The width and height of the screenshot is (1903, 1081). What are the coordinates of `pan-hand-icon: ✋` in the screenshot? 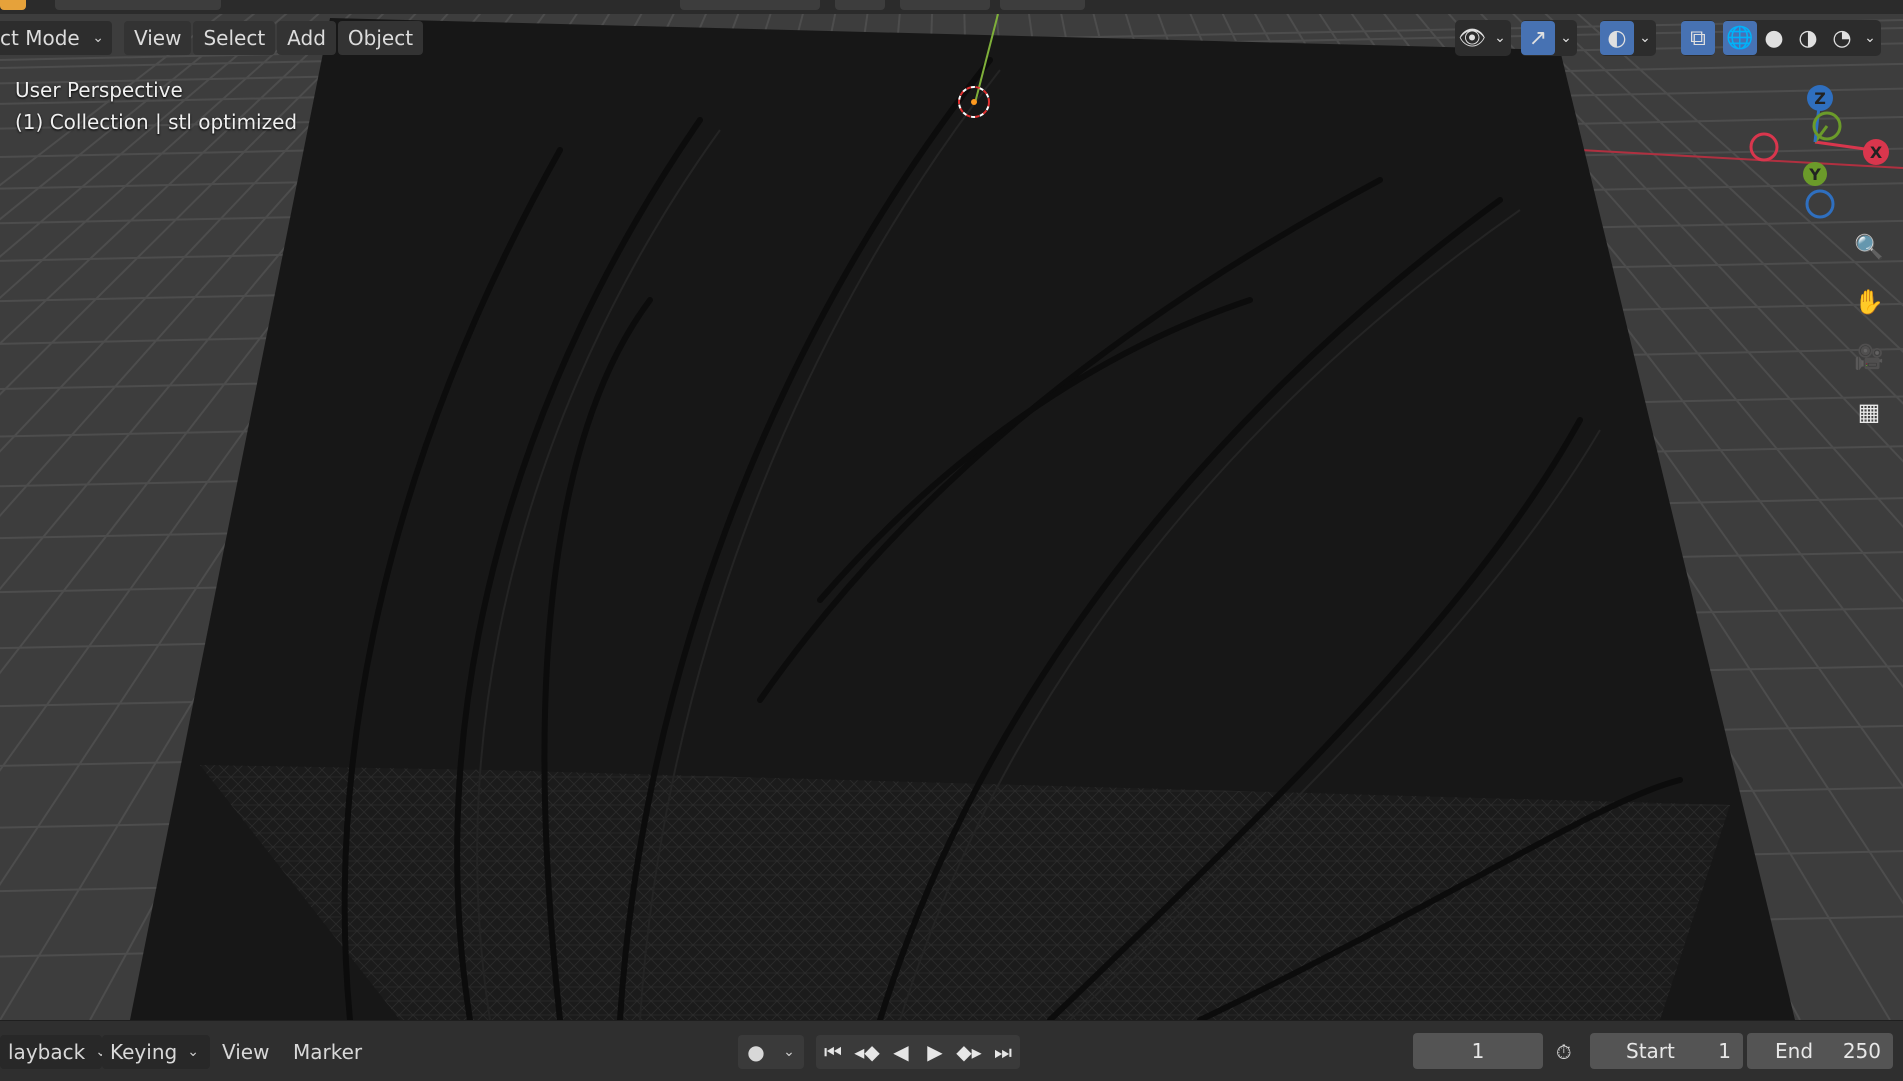 It's located at (1869, 302).